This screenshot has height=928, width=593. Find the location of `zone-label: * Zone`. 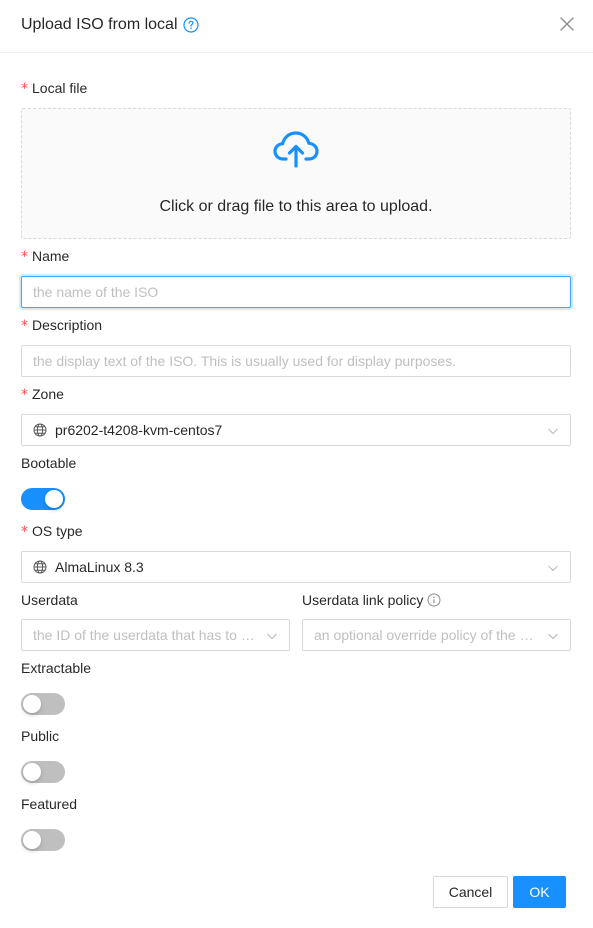

zone-label: * Zone is located at coordinates (42, 394).